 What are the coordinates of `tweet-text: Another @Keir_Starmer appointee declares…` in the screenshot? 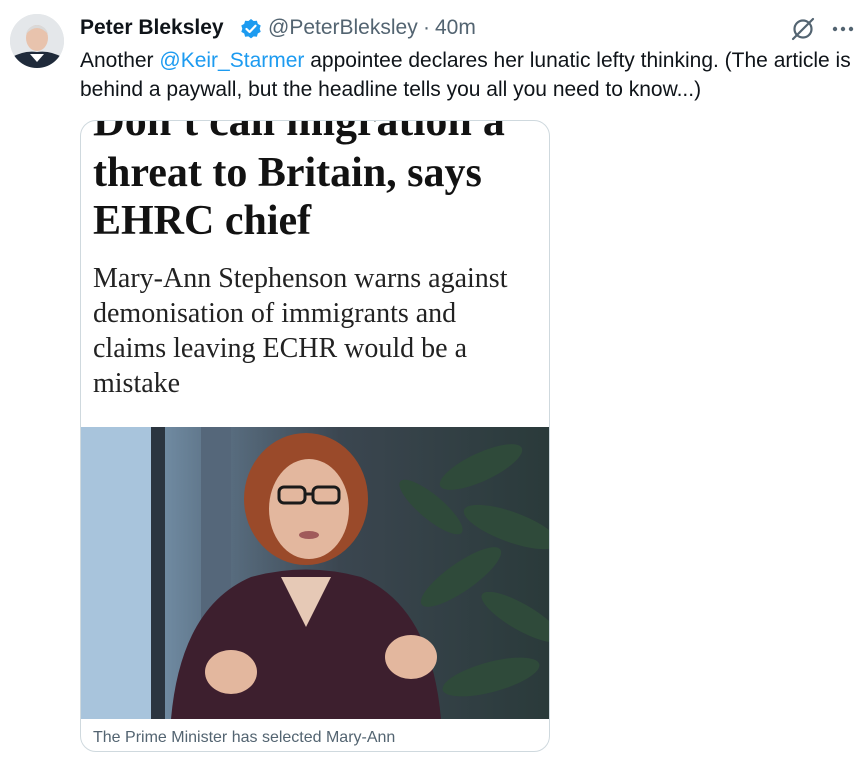 It's located at (469, 75).